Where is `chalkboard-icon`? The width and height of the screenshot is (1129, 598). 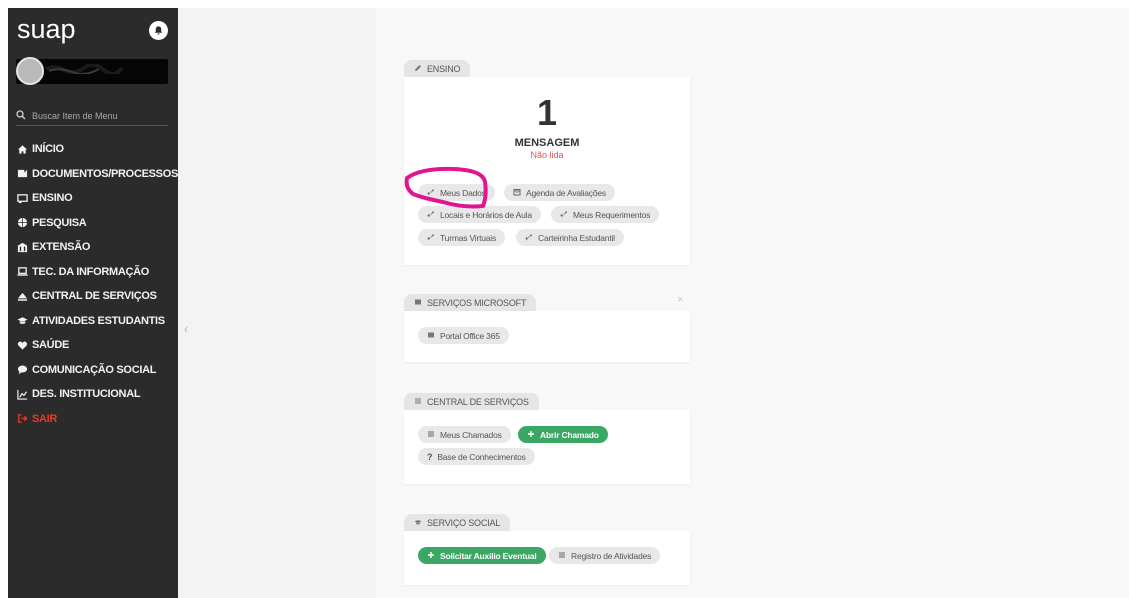 chalkboard-icon is located at coordinates (22, 198).